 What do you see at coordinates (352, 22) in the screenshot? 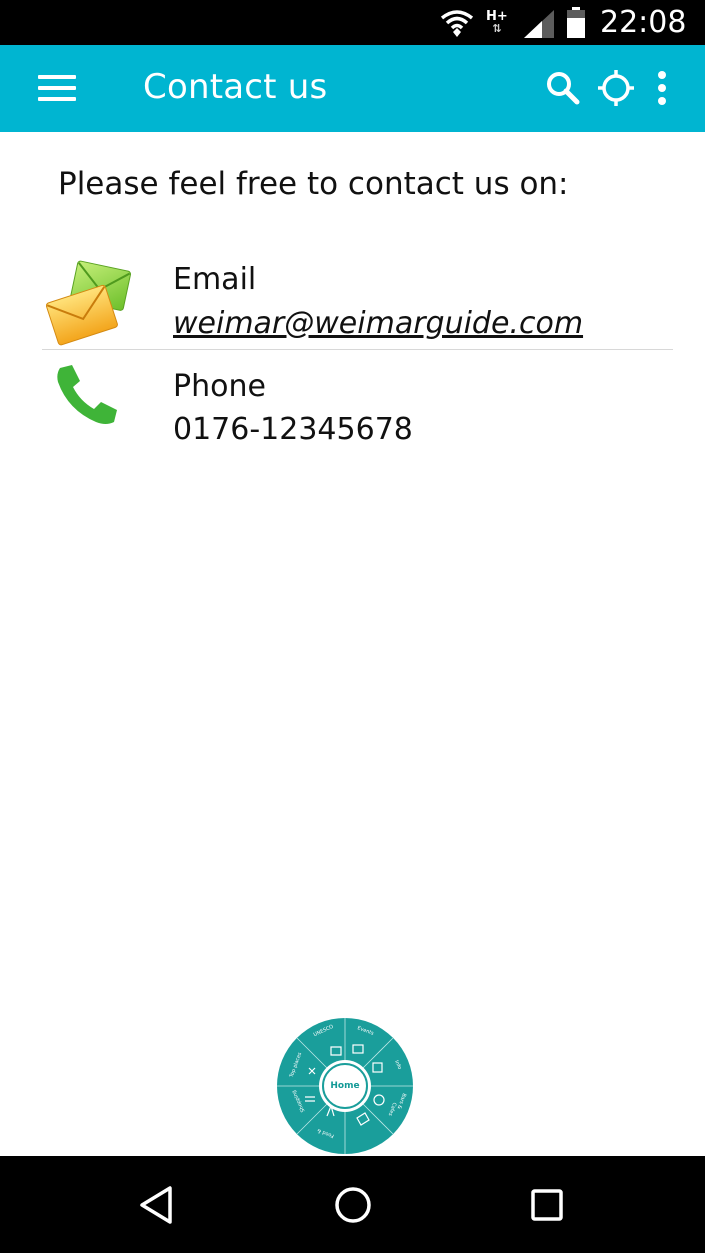
I see `status-bar: H+ ⇅ 22:08` at bounding box center [352, 22].